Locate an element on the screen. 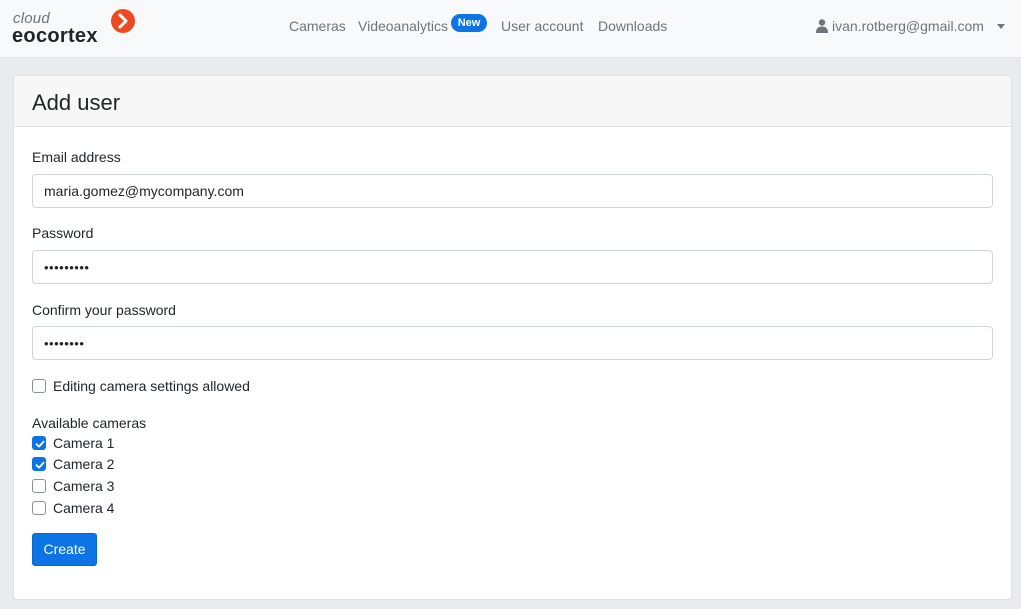 This screenshot has height=609, width=1021. camera-4-label: Camera 4 is located at coordinates (83, 508).